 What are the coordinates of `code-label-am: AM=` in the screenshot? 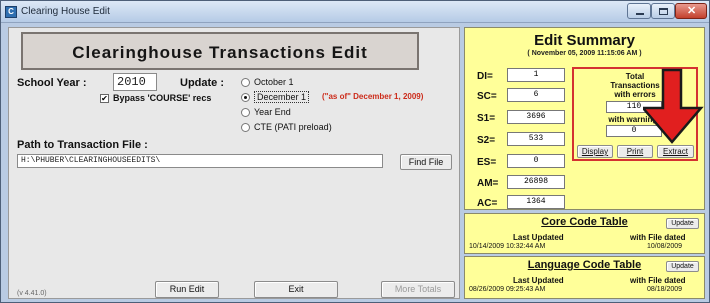 It's located at (488, 183).